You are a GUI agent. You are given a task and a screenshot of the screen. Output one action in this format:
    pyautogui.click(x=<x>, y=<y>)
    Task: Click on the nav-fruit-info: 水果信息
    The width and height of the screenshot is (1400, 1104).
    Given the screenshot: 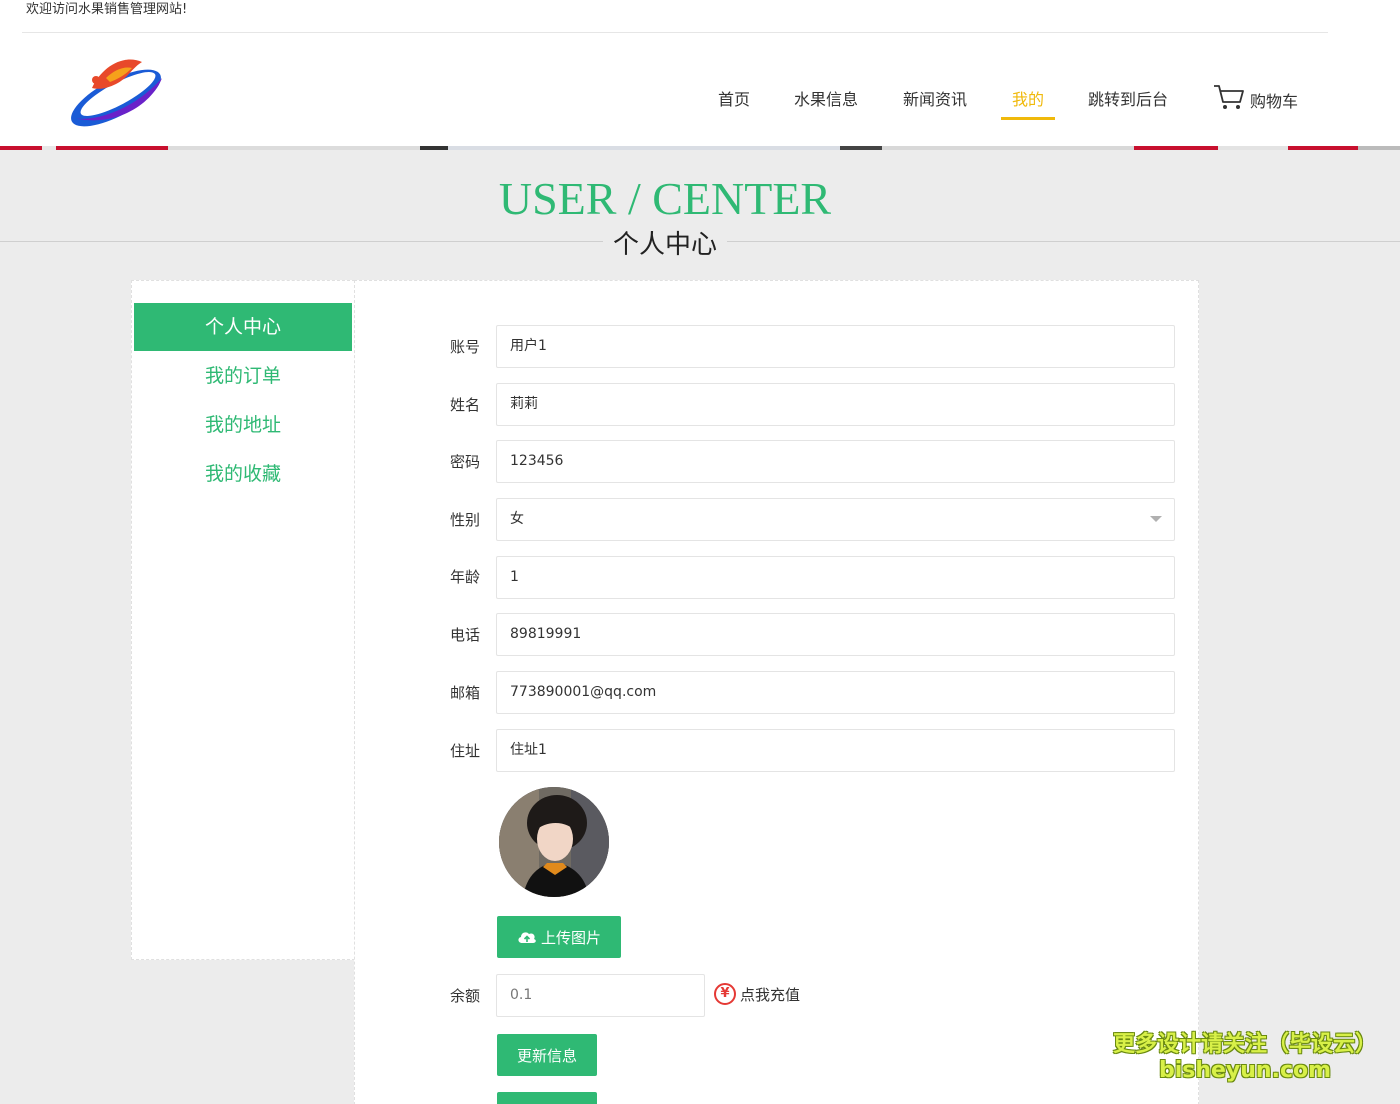 What is the action you would take?
    pyautogui.click(x=826, y=103)
    